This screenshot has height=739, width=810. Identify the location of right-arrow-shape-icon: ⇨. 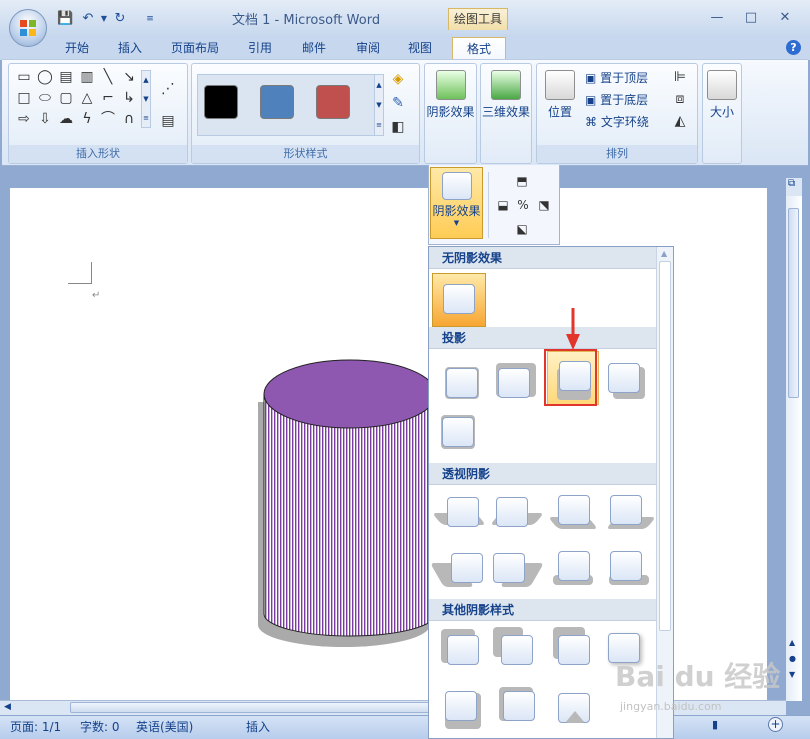
(24, 119).